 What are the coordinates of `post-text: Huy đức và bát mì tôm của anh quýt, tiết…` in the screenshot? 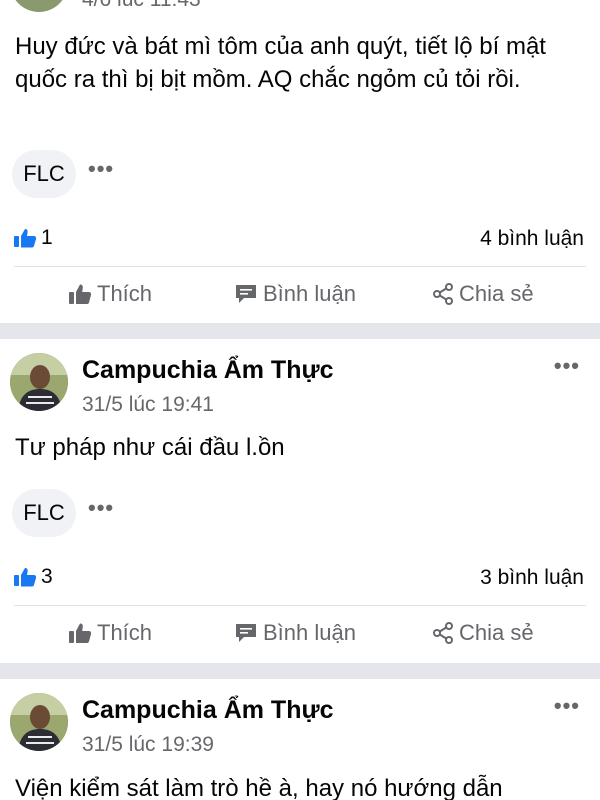 It's located at (280, 63).